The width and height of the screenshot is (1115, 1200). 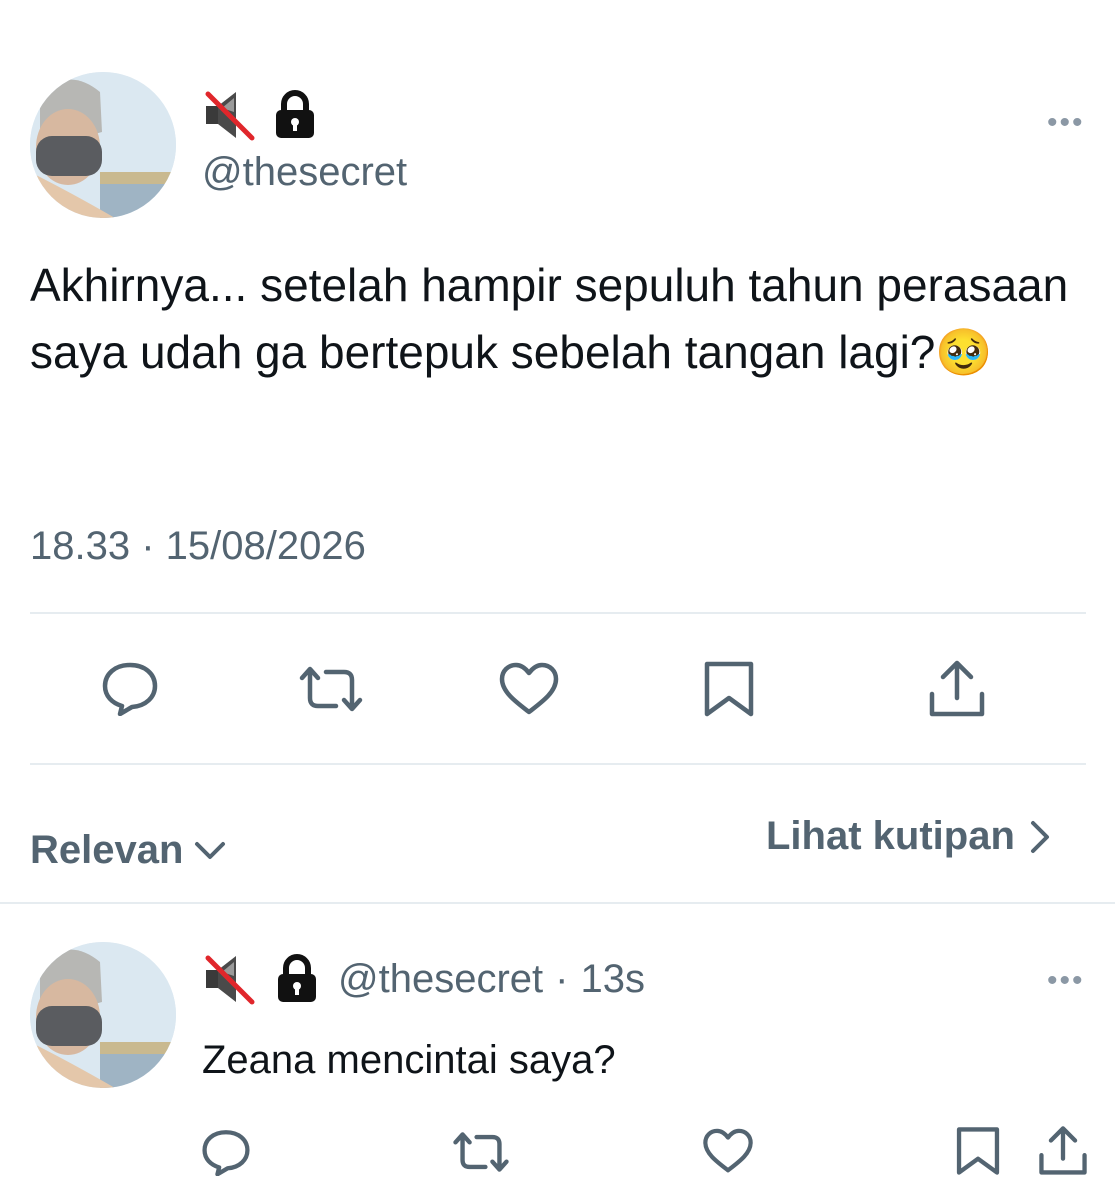 What do you see at coordinates (1039, 836) in the screenshot?
I see `chevron-right-icon` at bounding box center [1039, 836].